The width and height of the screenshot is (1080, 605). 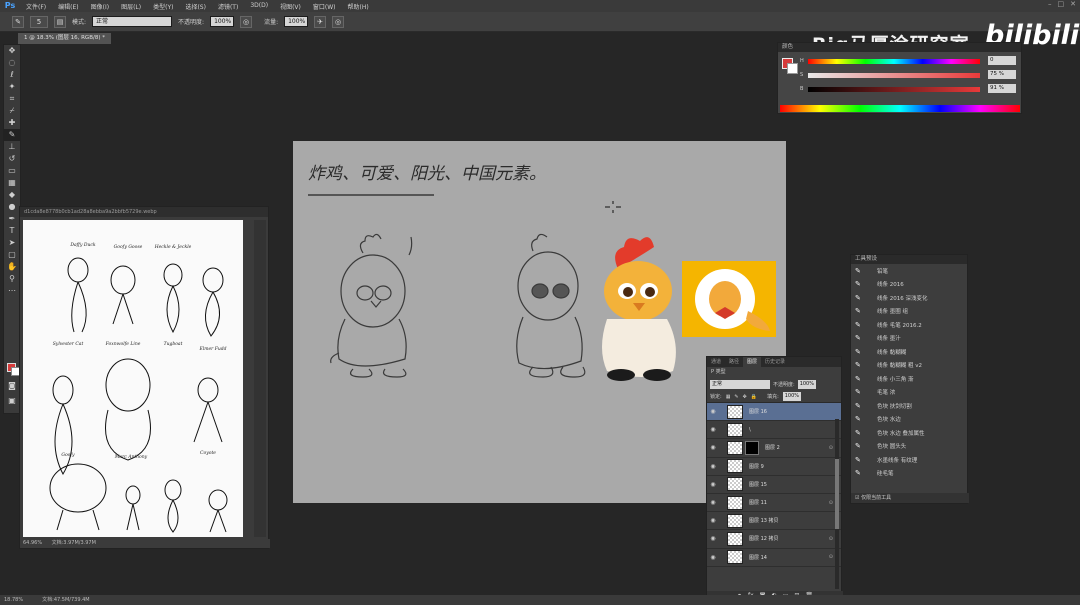 I want to click on minimize-icon: –, so click(x=1050, y=4).